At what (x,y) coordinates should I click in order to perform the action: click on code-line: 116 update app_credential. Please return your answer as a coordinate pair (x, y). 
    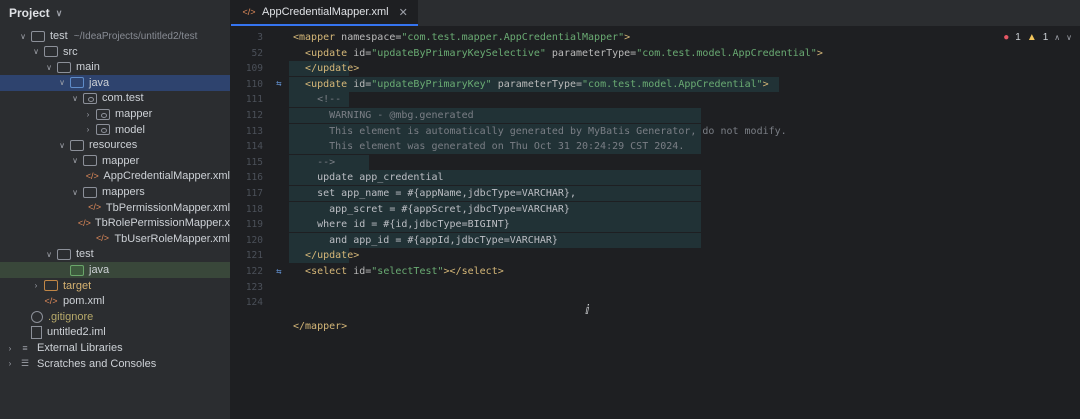
    Looking at the image, I should click on (655, 177).